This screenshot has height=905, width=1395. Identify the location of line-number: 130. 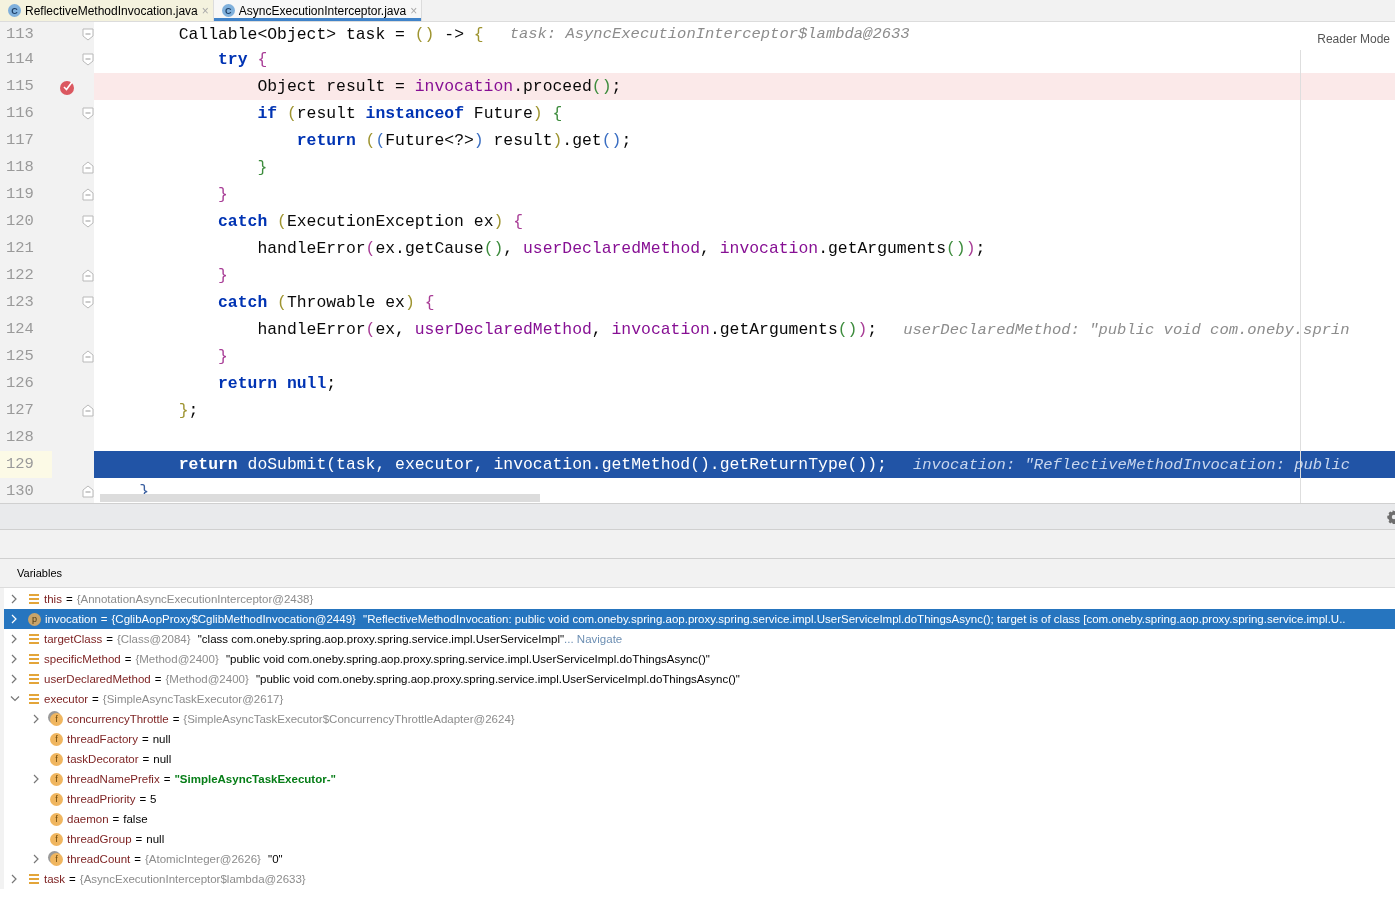
(20, 491).